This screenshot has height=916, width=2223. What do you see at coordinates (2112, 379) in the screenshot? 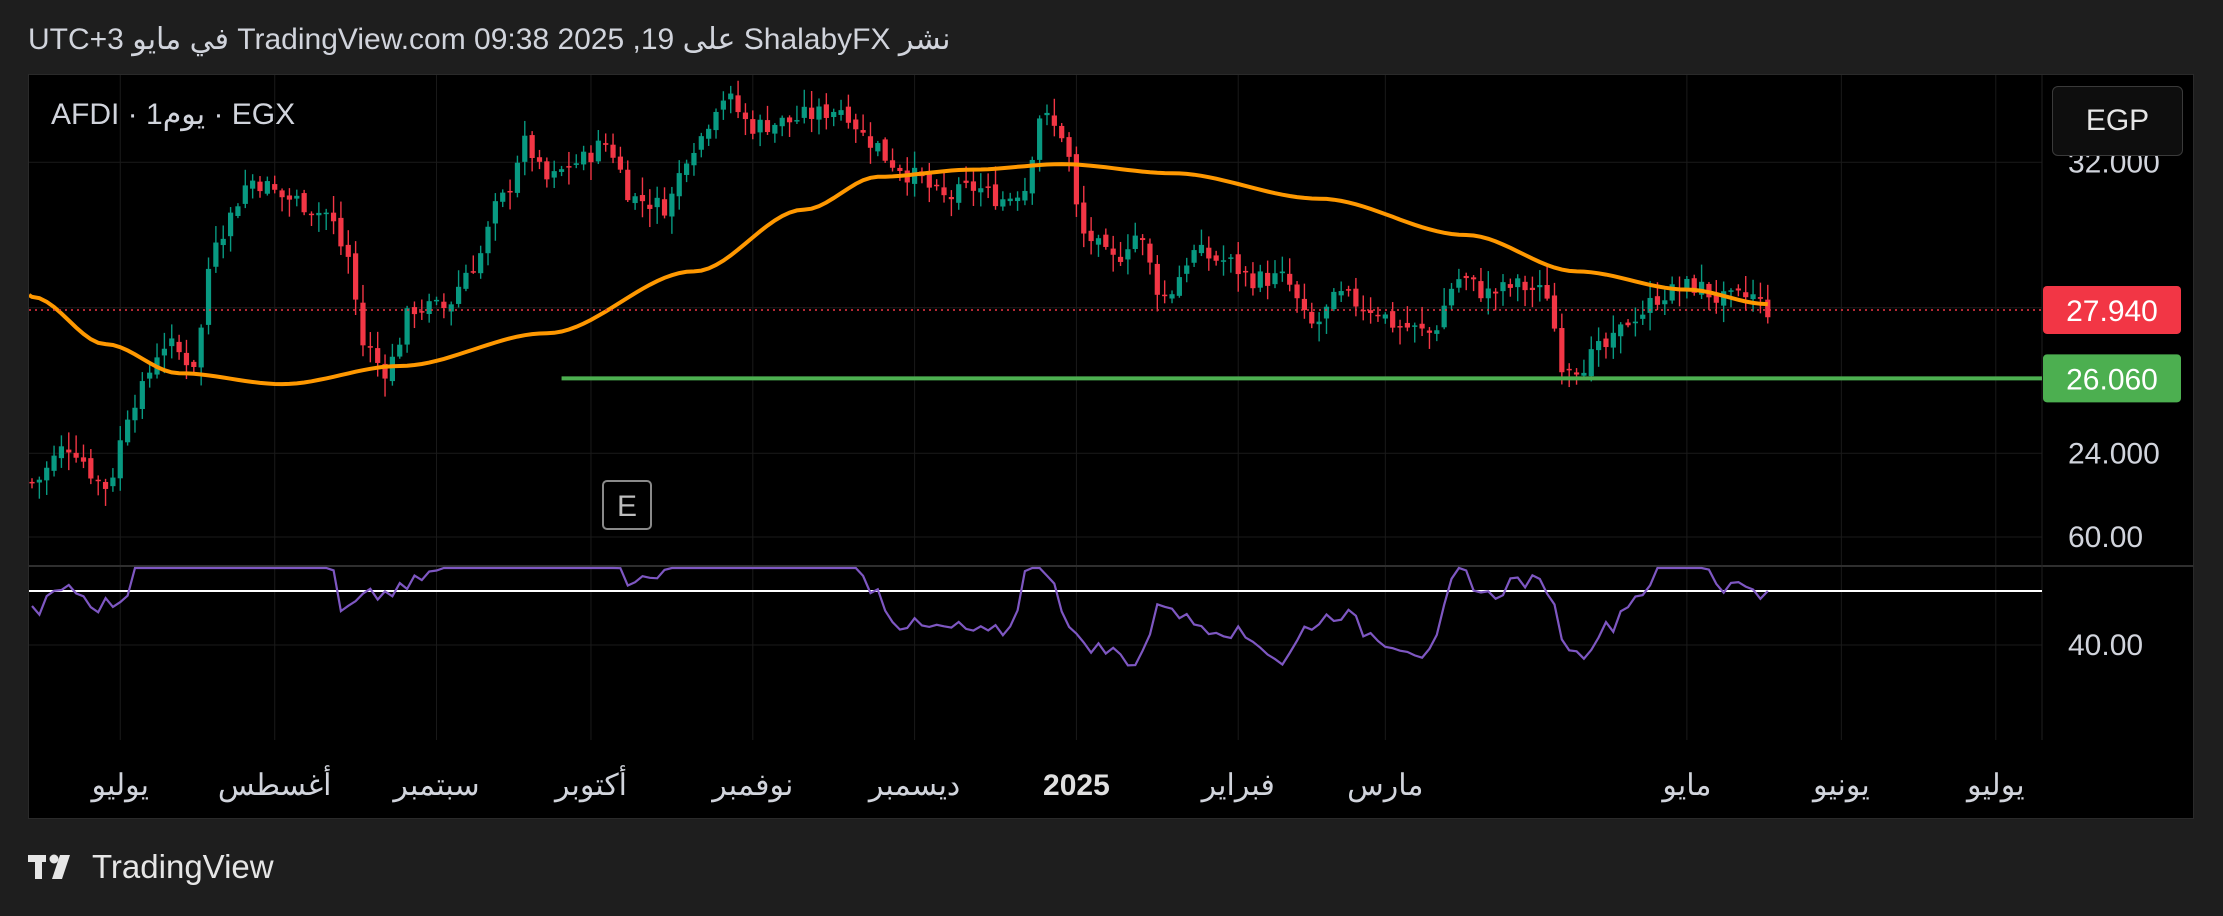
I see `support-price-badge-label: 26.060` at bounding box center [2112, 379].